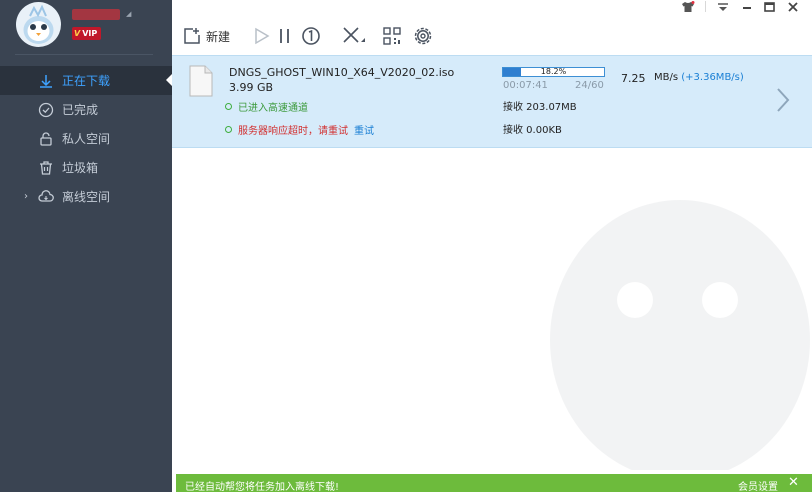  I want to click on settings-button, so click(423, 36).